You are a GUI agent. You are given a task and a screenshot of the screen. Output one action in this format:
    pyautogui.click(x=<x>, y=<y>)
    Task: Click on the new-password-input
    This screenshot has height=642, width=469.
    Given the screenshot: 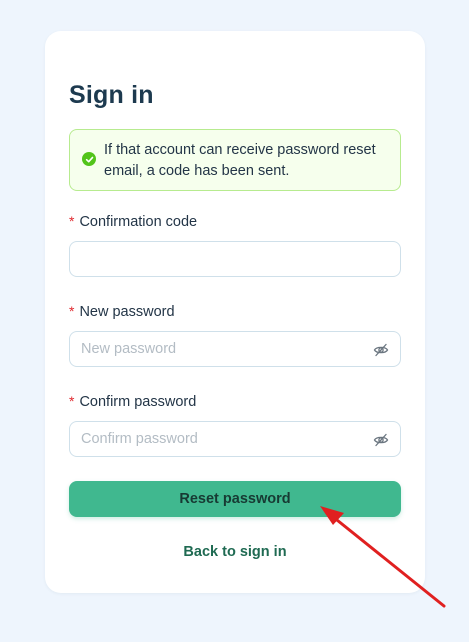 What is the action you would take?
    pyautogui.click(x=235, y=349)
    